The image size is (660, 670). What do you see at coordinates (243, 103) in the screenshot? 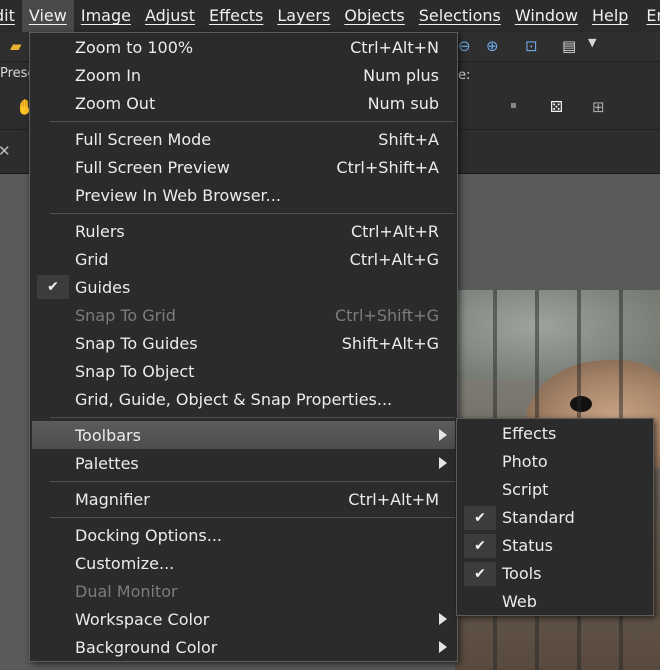
I see `menu-item-zoom-out: Zoom Out Num sub` at bounding box center [243, 103].